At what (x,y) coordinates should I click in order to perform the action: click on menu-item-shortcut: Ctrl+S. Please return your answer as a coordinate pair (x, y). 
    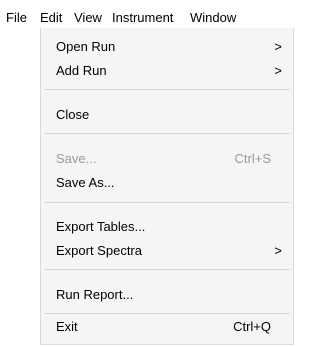
    Looking at the image, I should click on (252, 158).